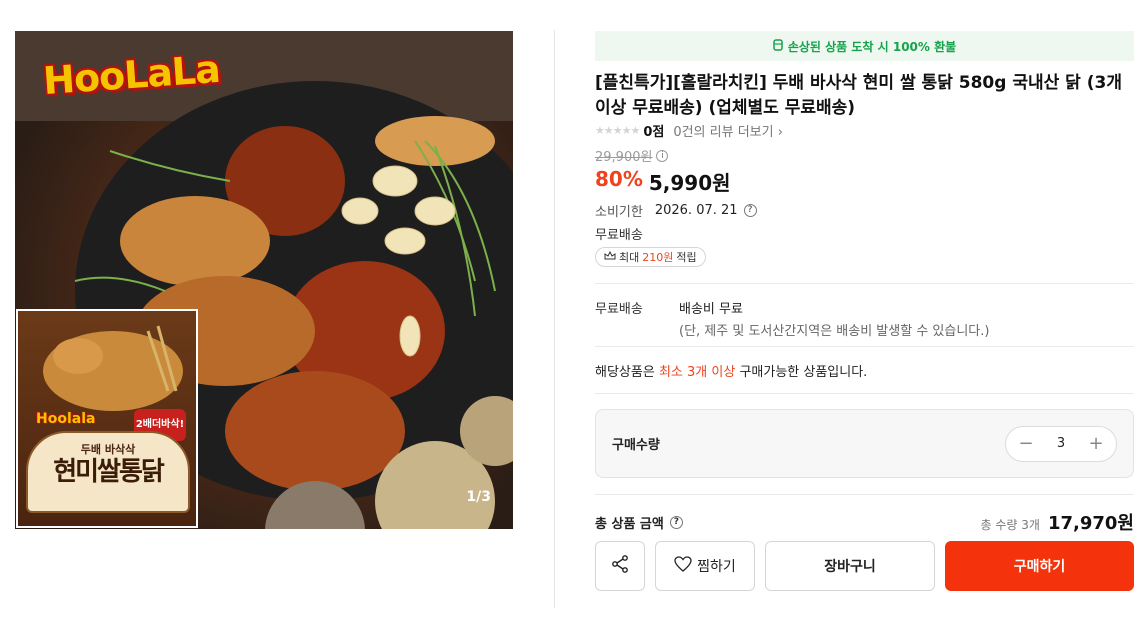 This screenshot has width=1144, height=622. Describe the element at coordinates (697, 372) in the screenshot. I see `notice-highlight: 최소 3개 이상` at that location.